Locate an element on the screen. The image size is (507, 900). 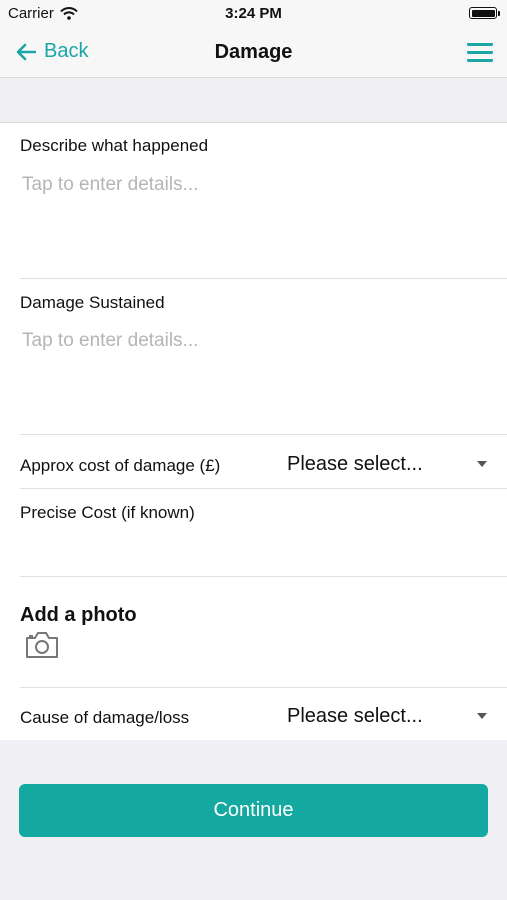
precise-cost-label: Precise Cost (if known) is located at coordinates (107, 512).